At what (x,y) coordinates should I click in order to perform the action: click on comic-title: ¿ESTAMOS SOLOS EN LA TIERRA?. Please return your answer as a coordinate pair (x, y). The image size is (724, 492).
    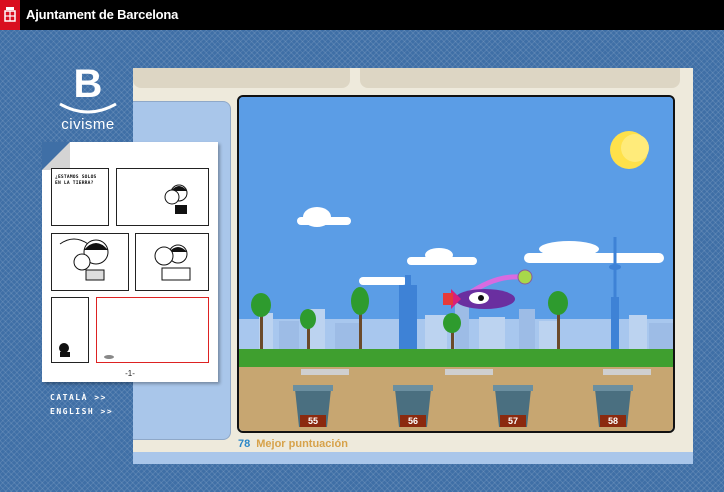
    Looking at the image, I should click on (76, 181).